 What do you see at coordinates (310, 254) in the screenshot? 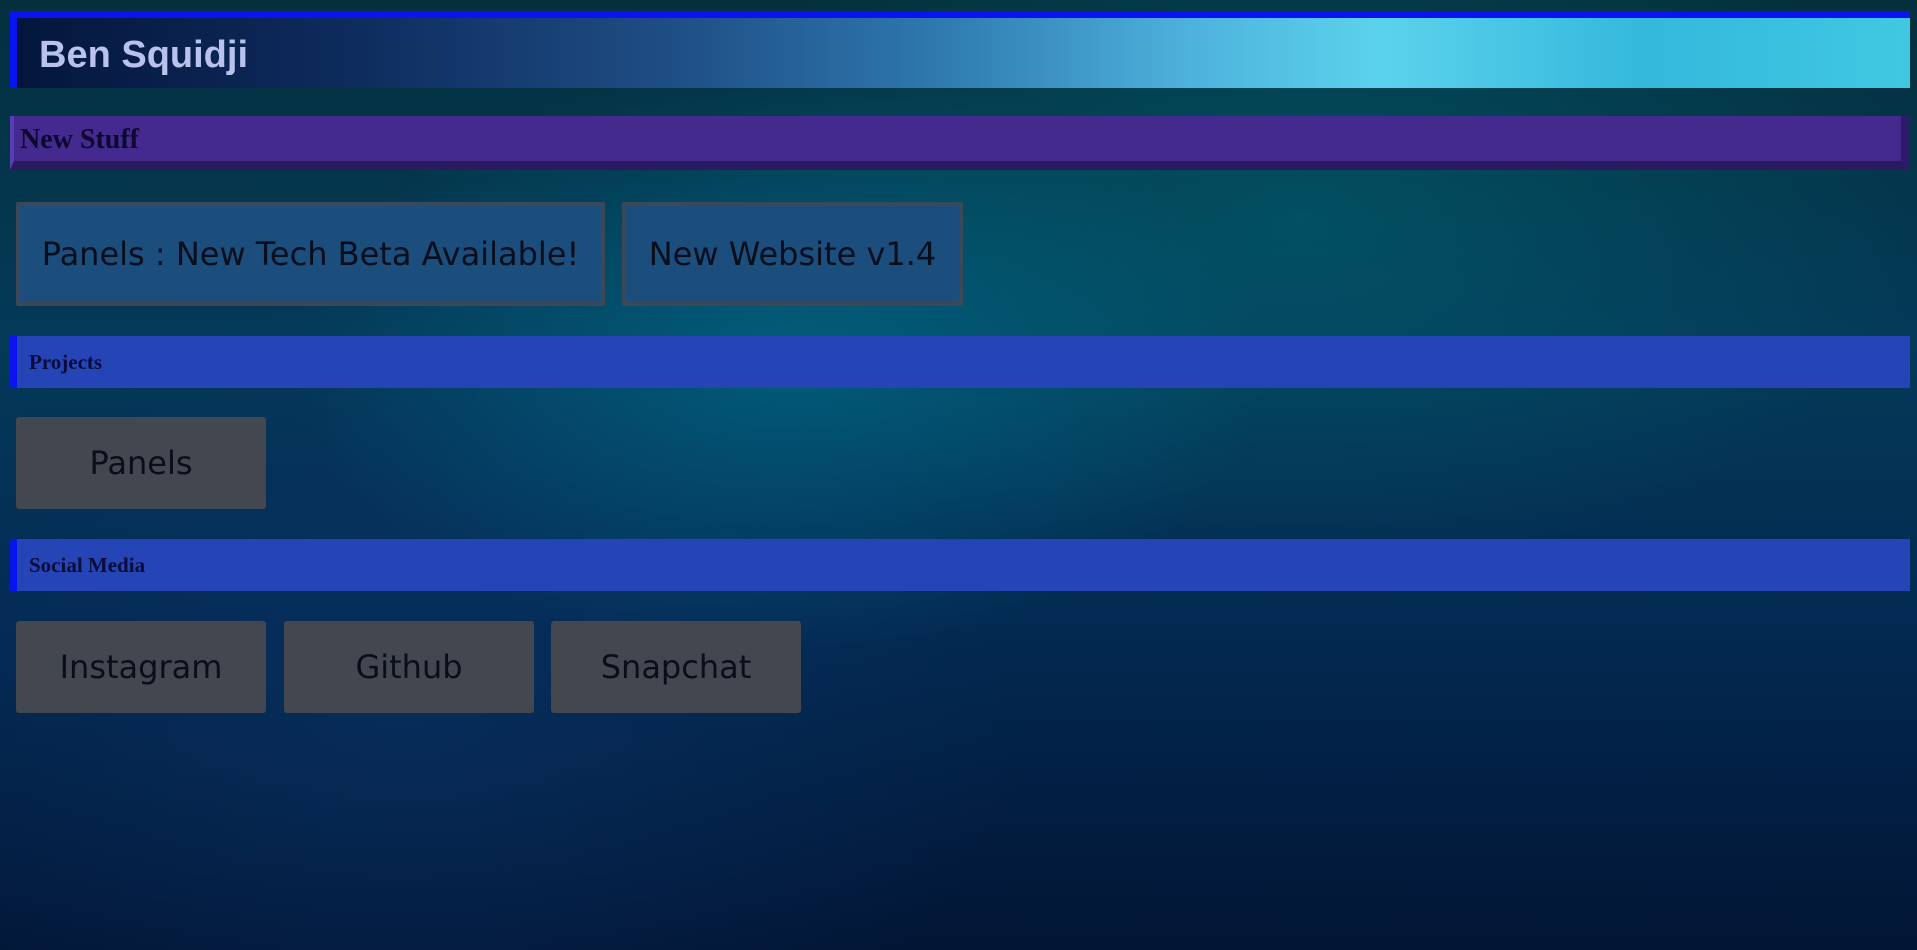
I see `news-item-panels-beta: Panels : New Tech Beta Available!` at bounding box center [310, 254].